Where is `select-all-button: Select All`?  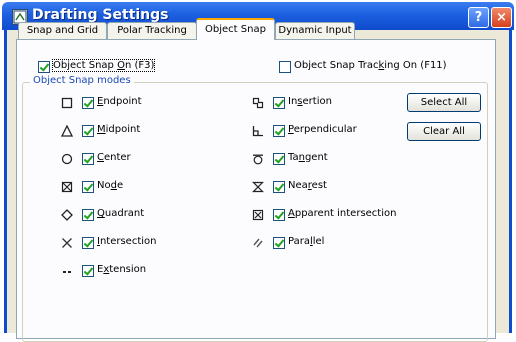
select-all-button: Select All is located at coordinates (444, 102).